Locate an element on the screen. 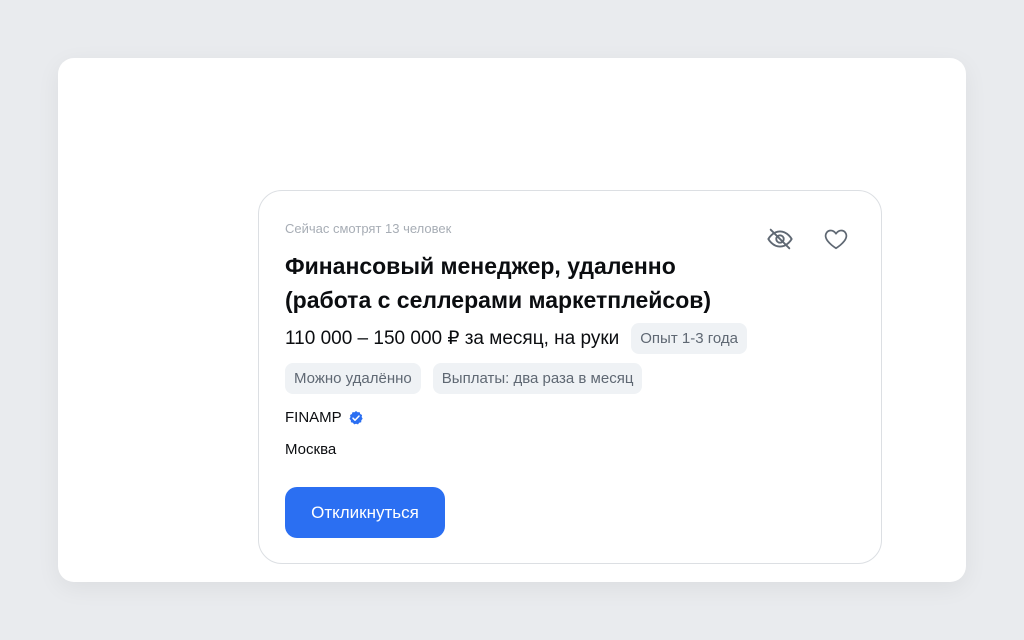 Image resolution: width=1024 pixels, height=640 pixels. vacancy-title-line-1: Финансовый менеджер, удаленно is located at coordinates (480, 266).